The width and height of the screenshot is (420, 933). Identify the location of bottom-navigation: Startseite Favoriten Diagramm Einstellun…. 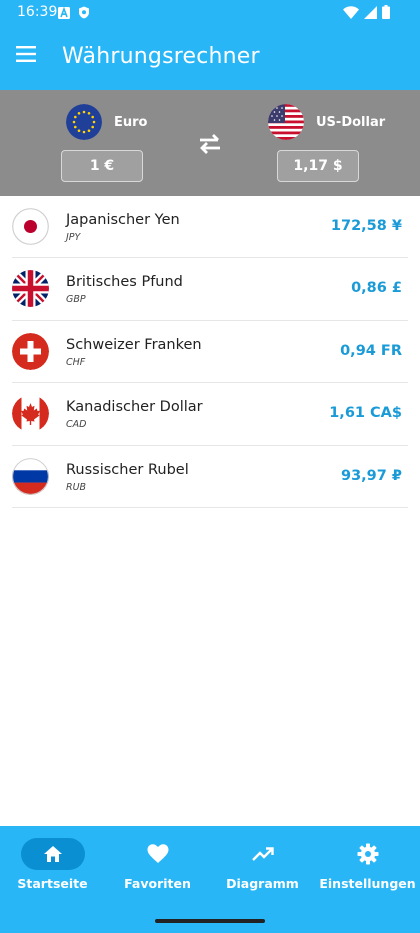
(210, 879).